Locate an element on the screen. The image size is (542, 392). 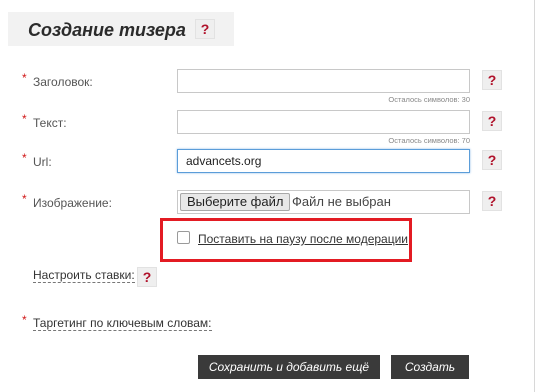
url-input is located at coordinates (323, 161).